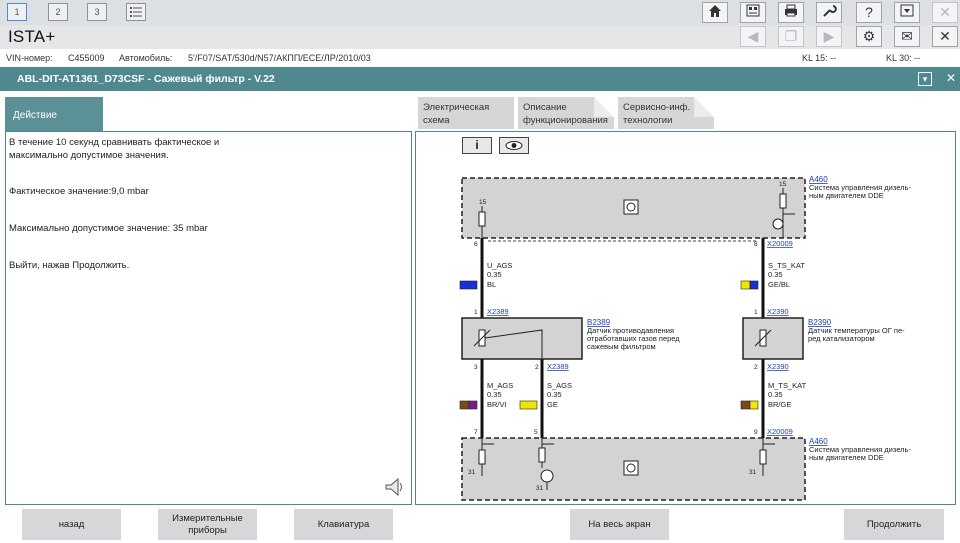  Describe the element at coordinates (773, 338) in the screenshot. I see `sensor-b2390` at that location.